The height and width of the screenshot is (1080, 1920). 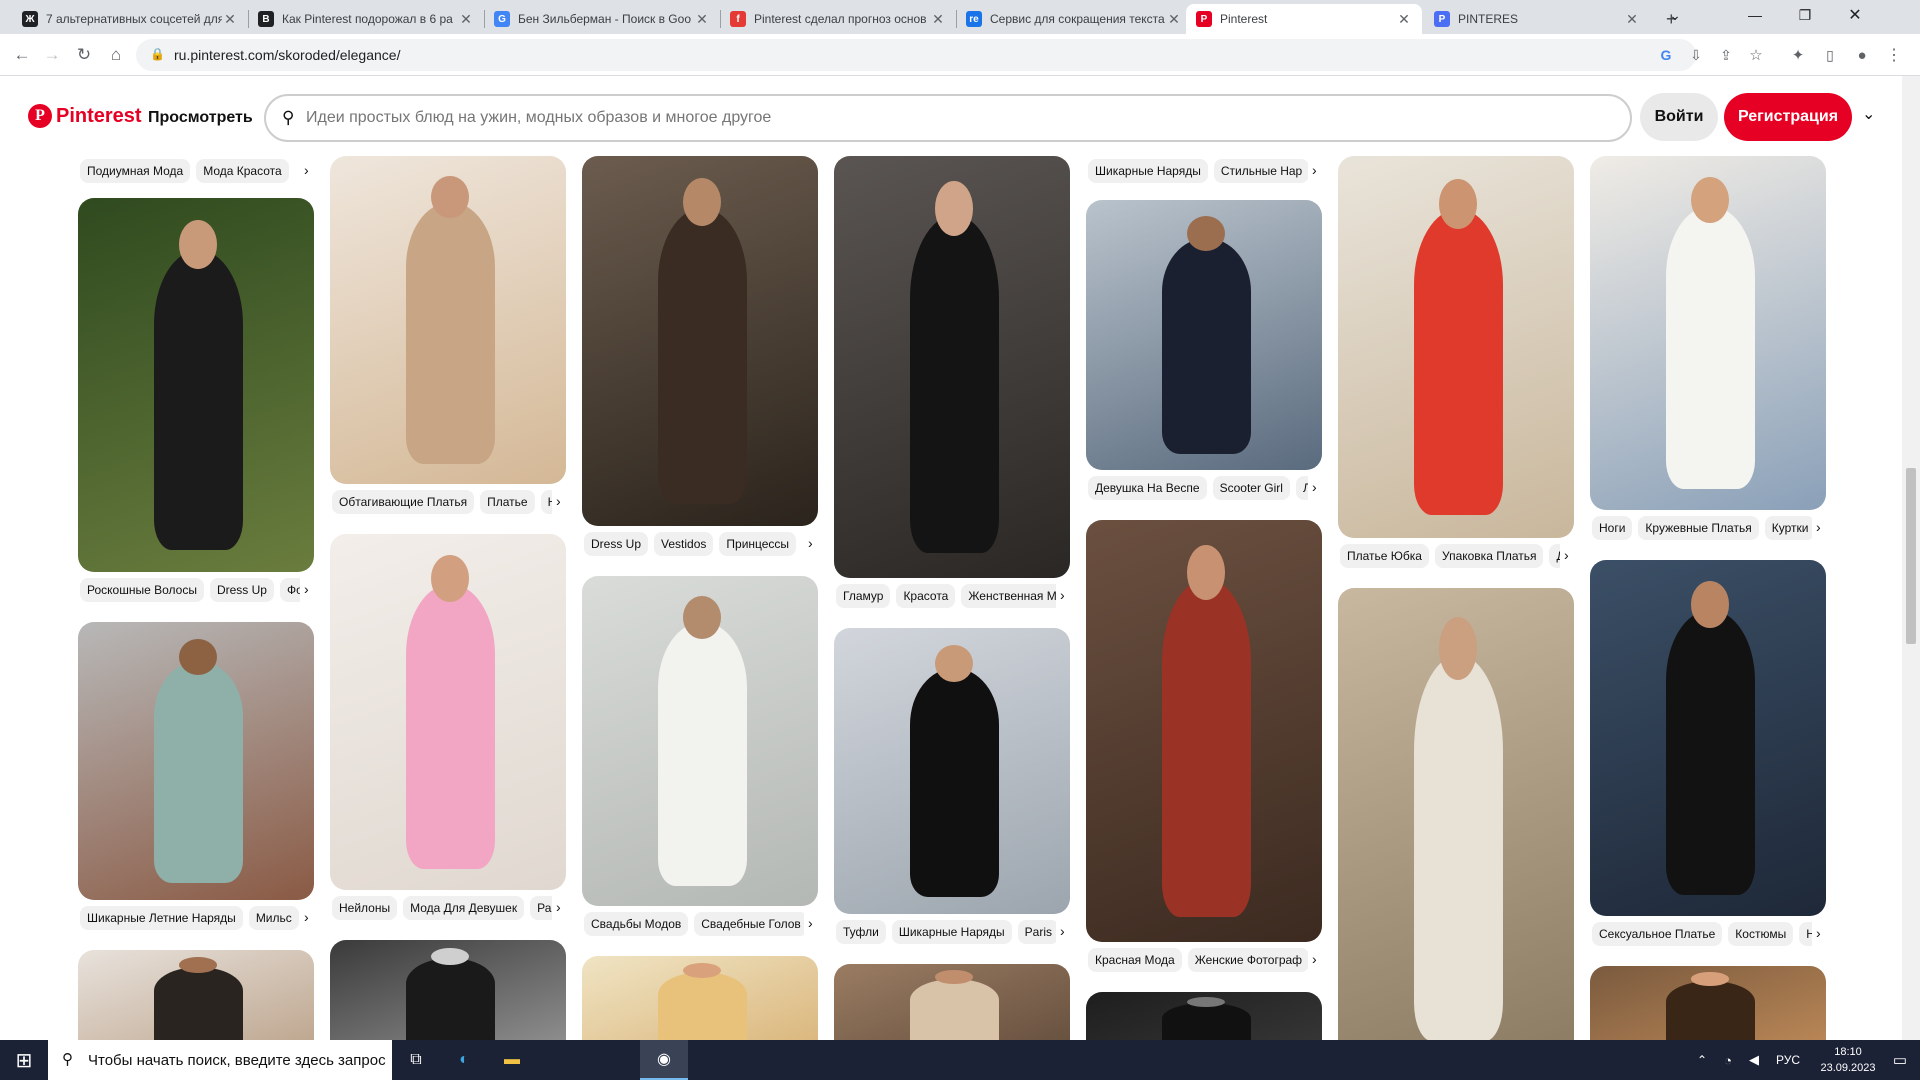 What do you see at coordinates (1301, 488) in the screenshot?
I see `pin-tag: Л` at bounding box center [1301, 488].